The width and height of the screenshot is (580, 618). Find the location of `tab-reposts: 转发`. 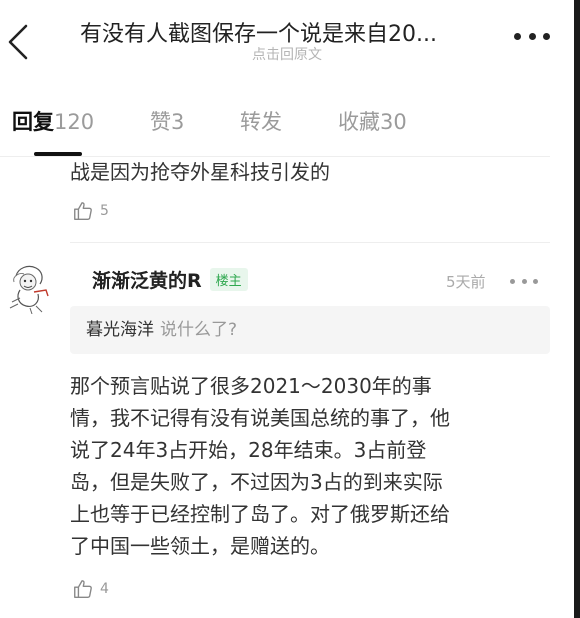

tab-reposts: 转发 is located at coordinates (261, 121).